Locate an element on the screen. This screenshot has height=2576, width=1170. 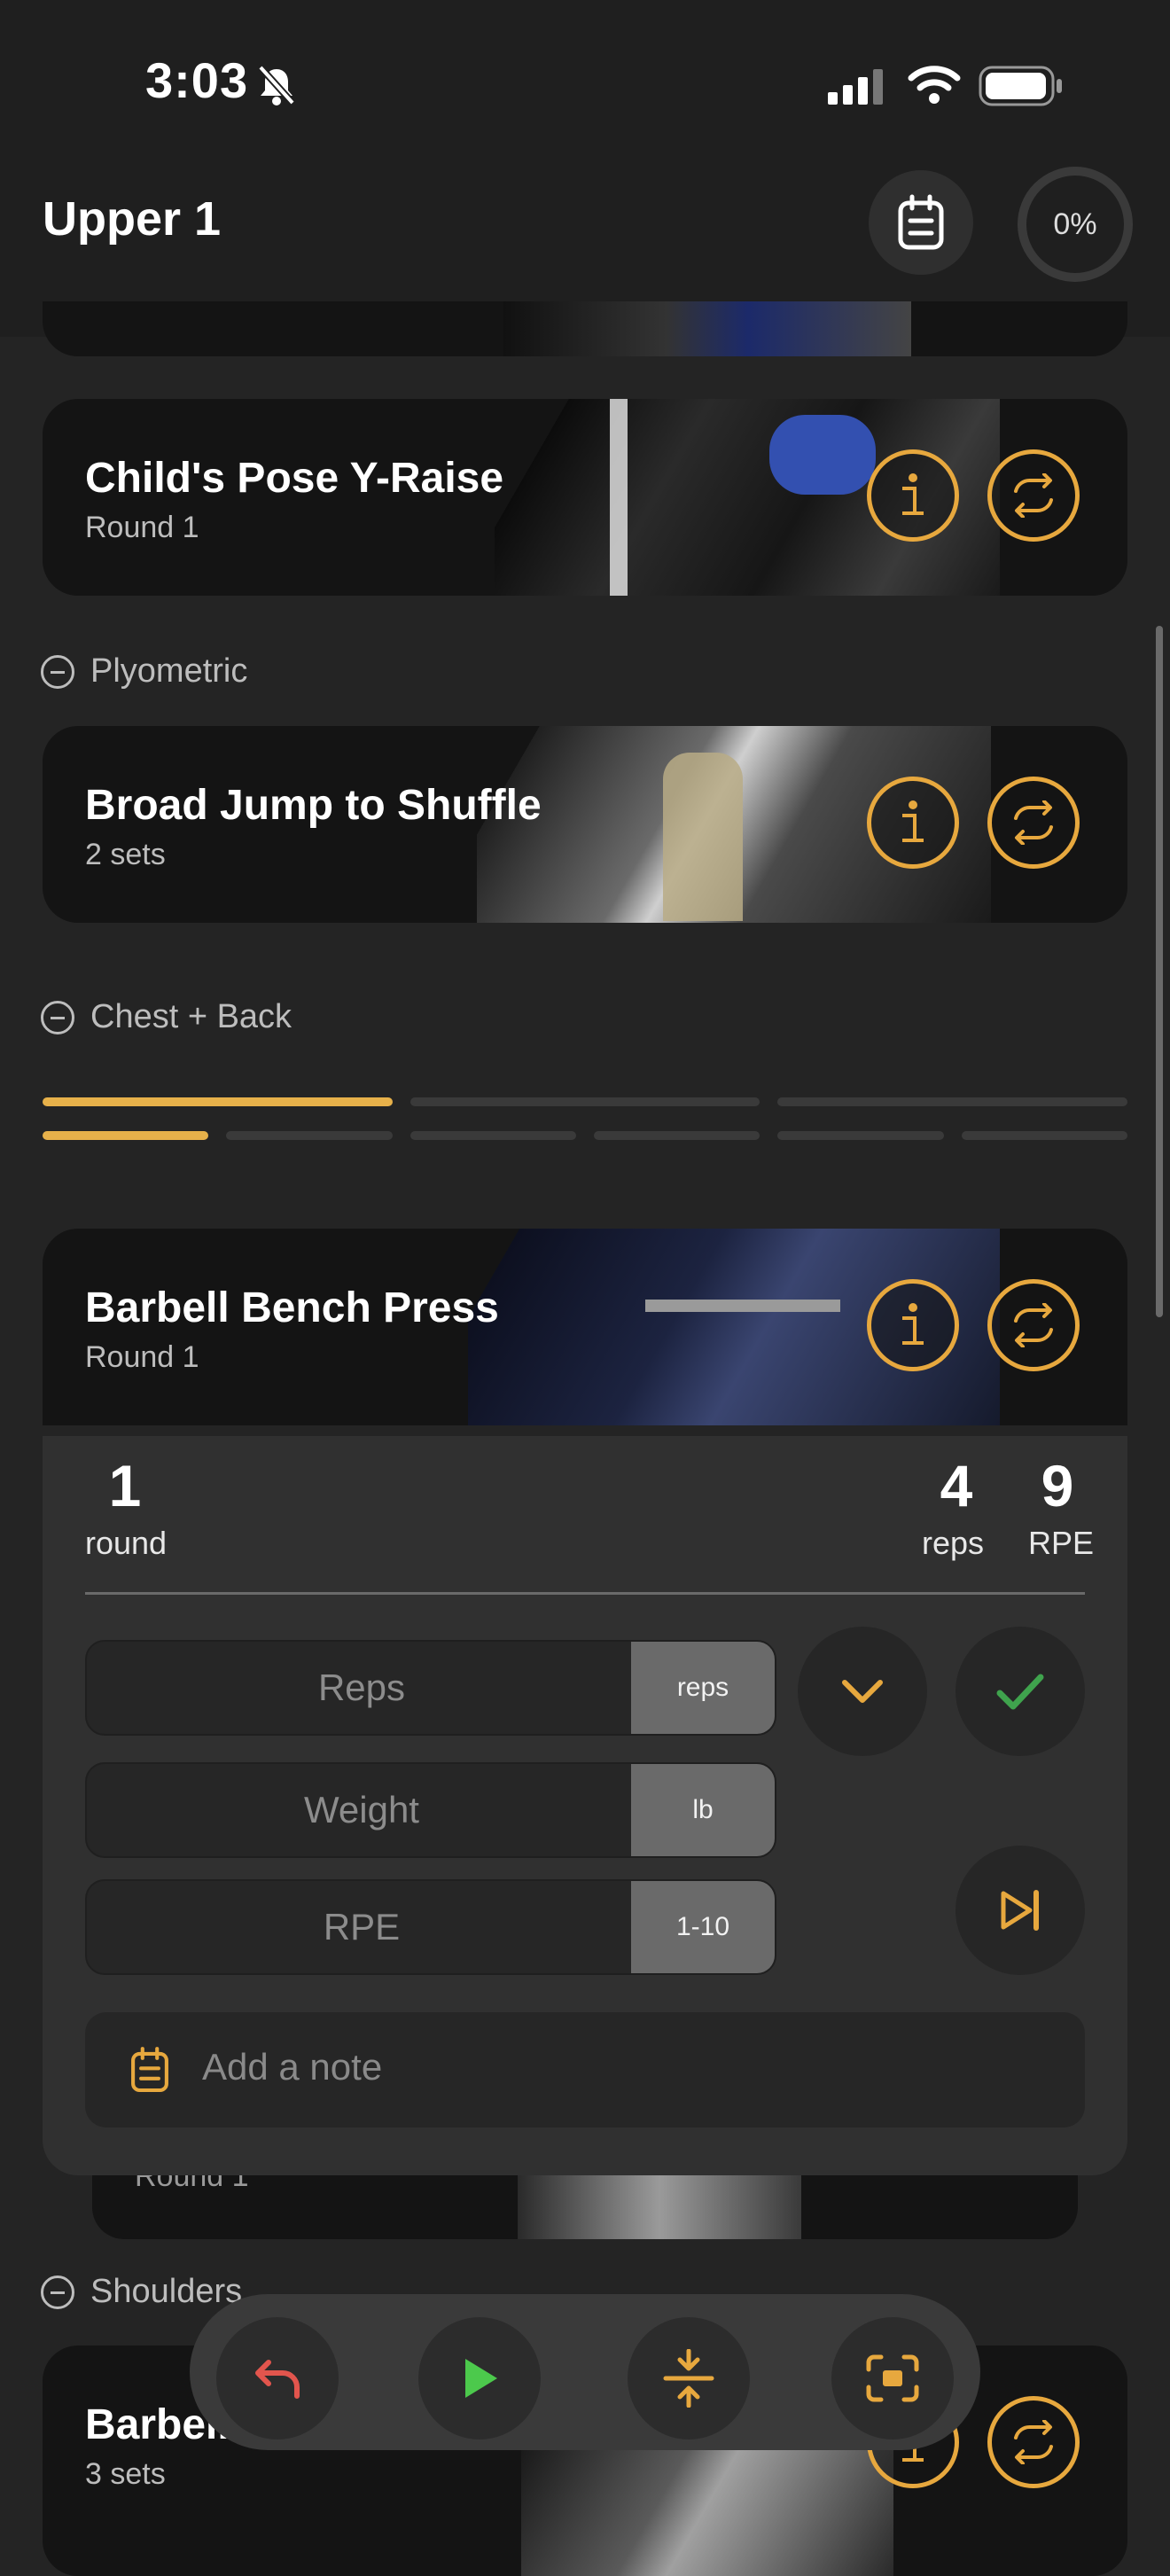
complete-set-button is located at coordinates (1020, 1691).